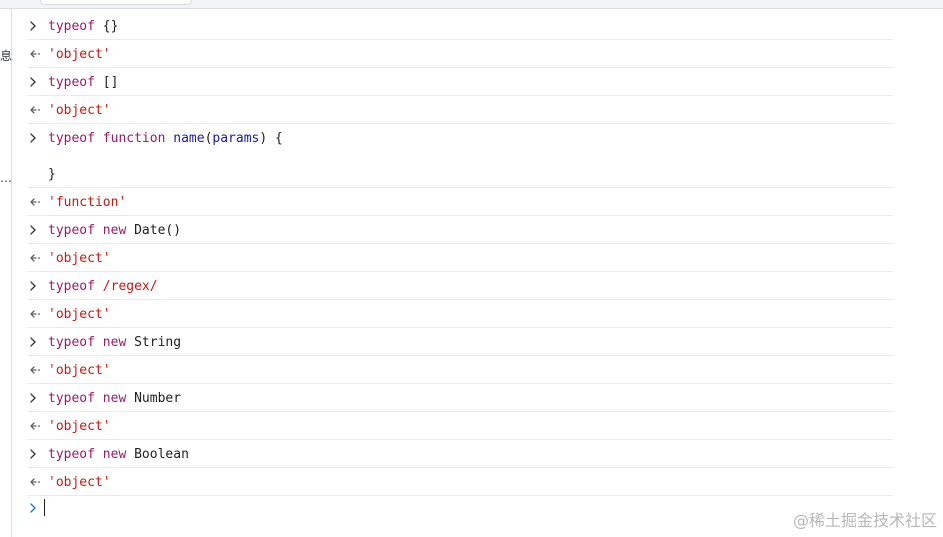 The height and width of the screenshot is (537, 943). Describe the element at coordinates (52, 174) in the screenshot. I see `code-closing-brace: }` at that location.